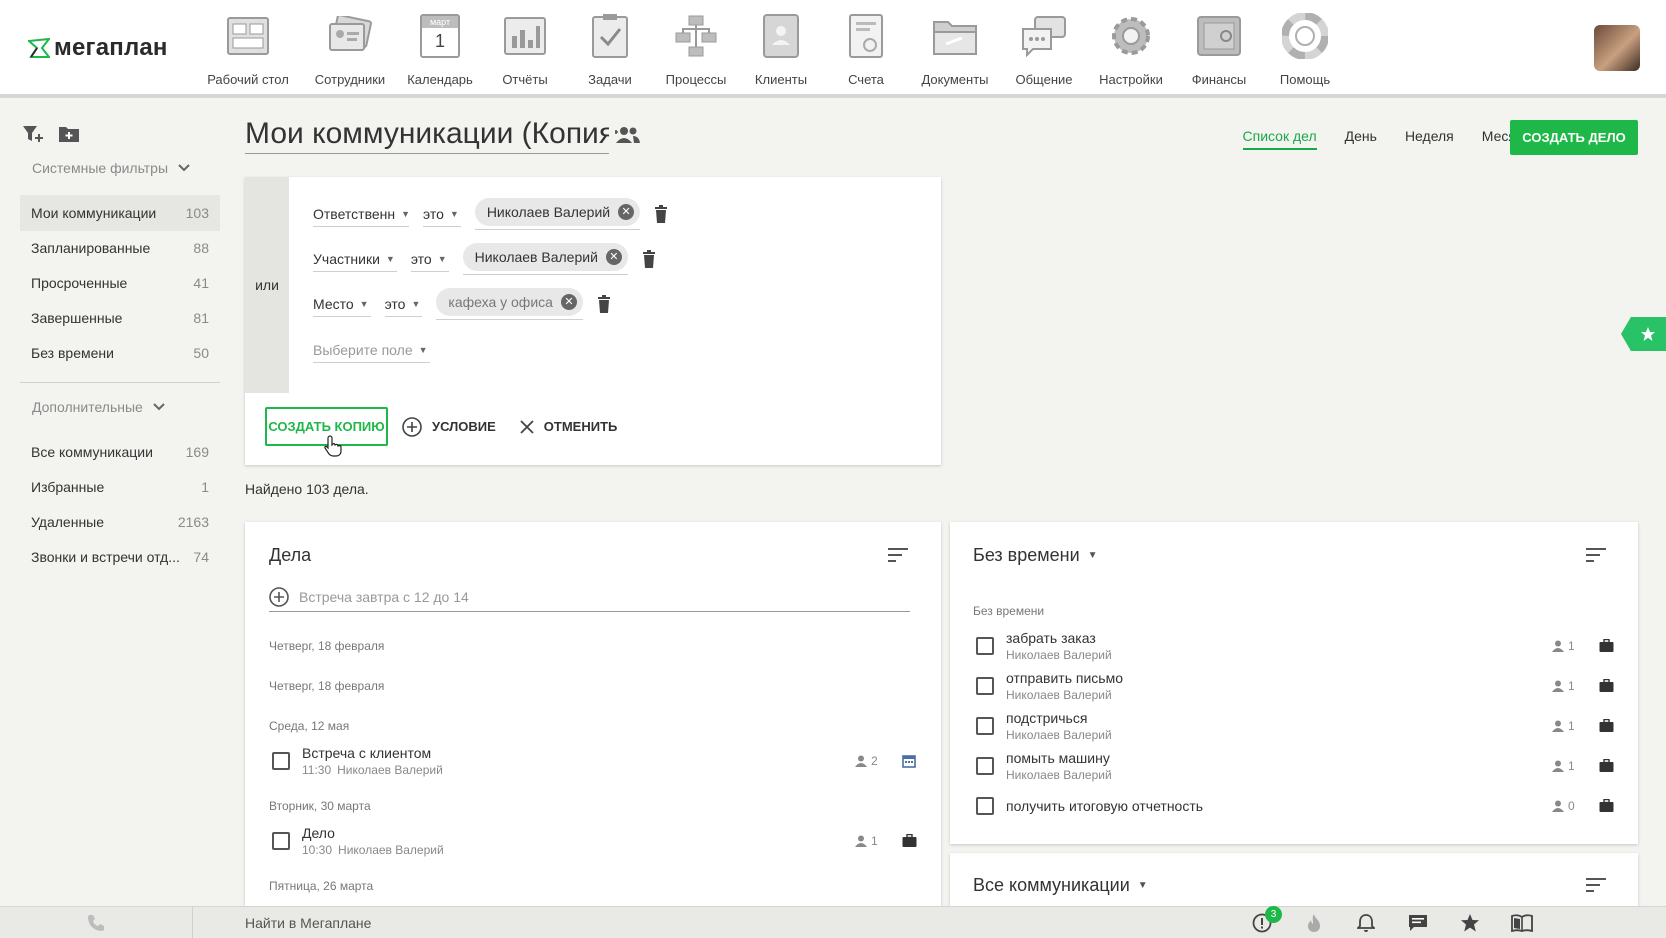 This screenshot has height=938, width=1666. I want to click on task-row: получить итоговую отчетность, so click(1089, 806).